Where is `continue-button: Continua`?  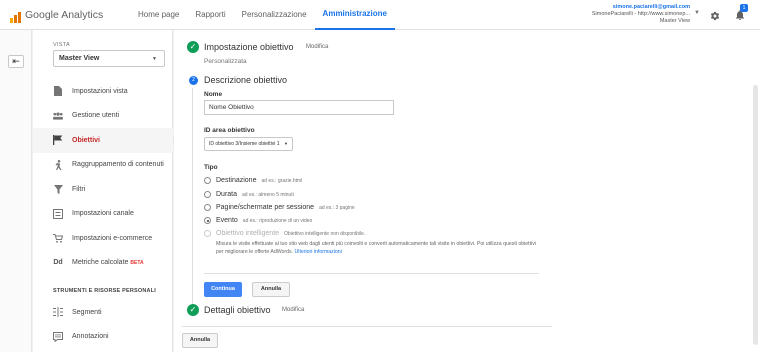
continue-button: Continua is located at coordinates (223, 289).